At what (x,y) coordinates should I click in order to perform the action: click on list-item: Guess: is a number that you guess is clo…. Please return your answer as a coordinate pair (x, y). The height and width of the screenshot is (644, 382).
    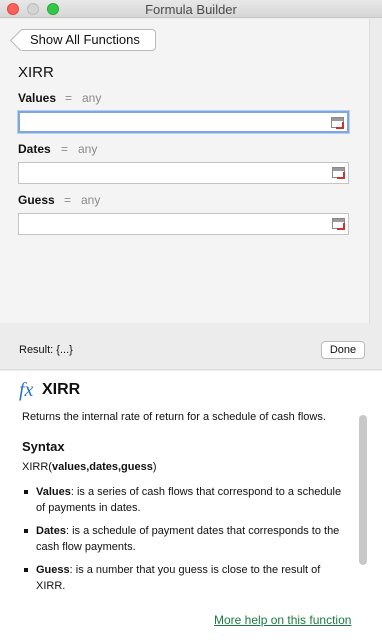
    Looking at the image, I should click on (187, 578).